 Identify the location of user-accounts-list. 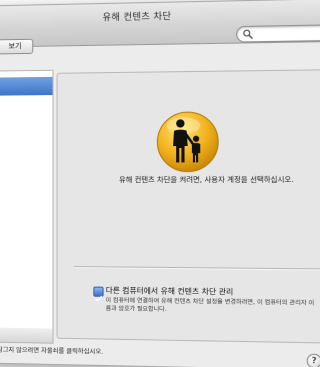
(27, 200).